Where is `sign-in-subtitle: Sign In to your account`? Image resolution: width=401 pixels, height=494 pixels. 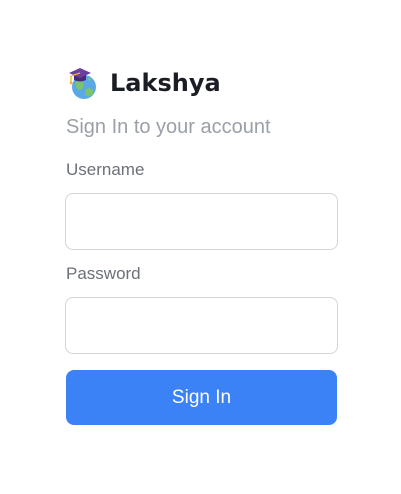
sign-in-subtitle: Sign In to your account is located at coordinates (168, 127).